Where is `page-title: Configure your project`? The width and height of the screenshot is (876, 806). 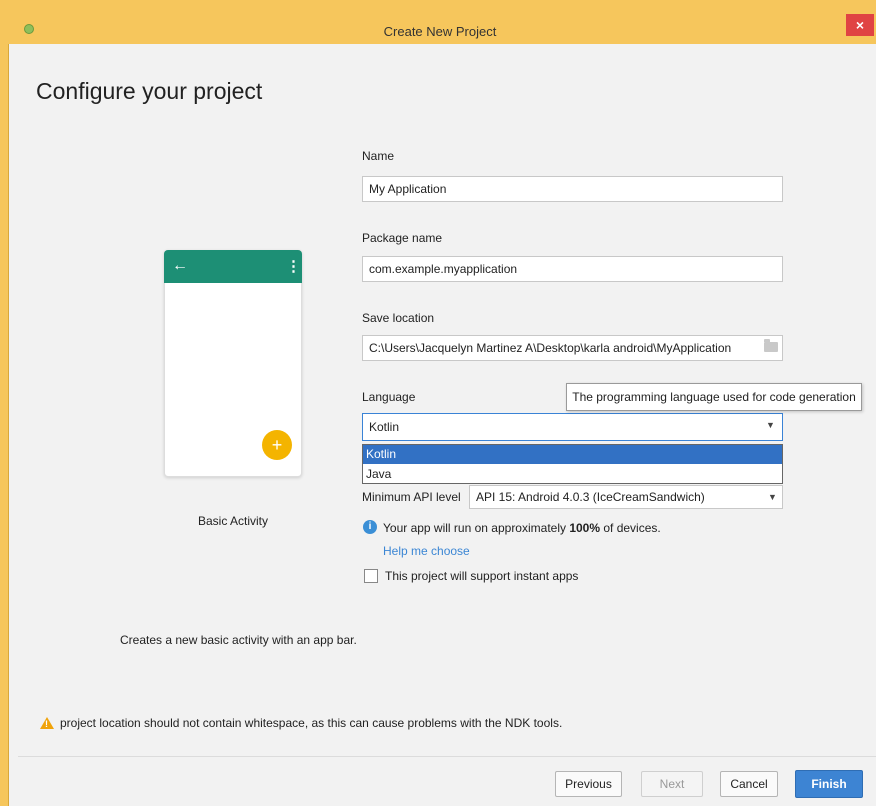
page-title: Configure your project is located at coordinates (149, 91).